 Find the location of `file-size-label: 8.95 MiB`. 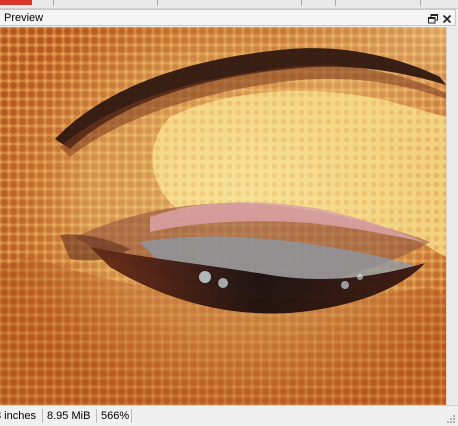

file-size-label: 8.95 MiB is located at coordinates (69, 416).